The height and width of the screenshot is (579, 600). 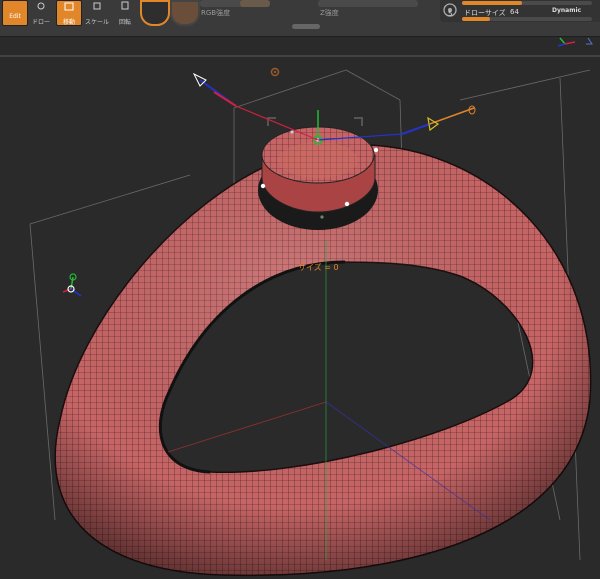 What do you see at coordinates (329, 13) in the screenshot?
I see `z-intensity-label: Z強度` at bounding box center [329, 13].